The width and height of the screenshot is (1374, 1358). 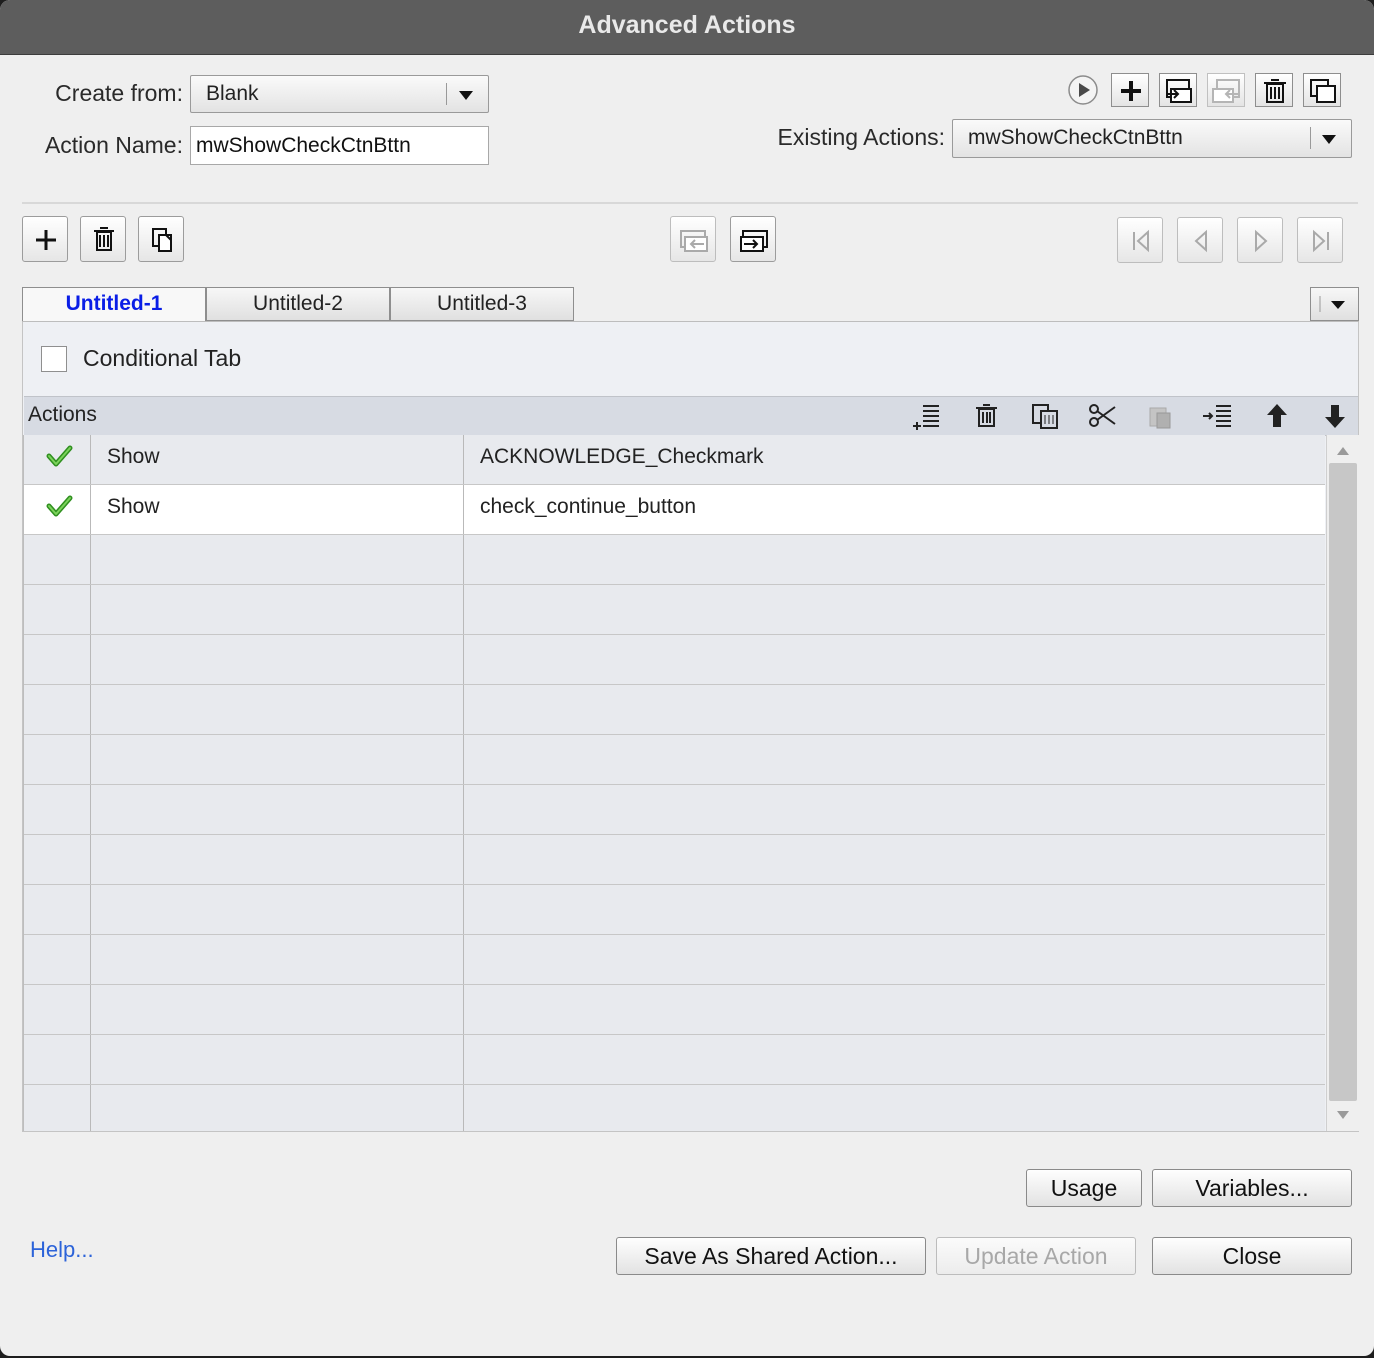 I want to click on action-name-input, so click(x=339, y=145).